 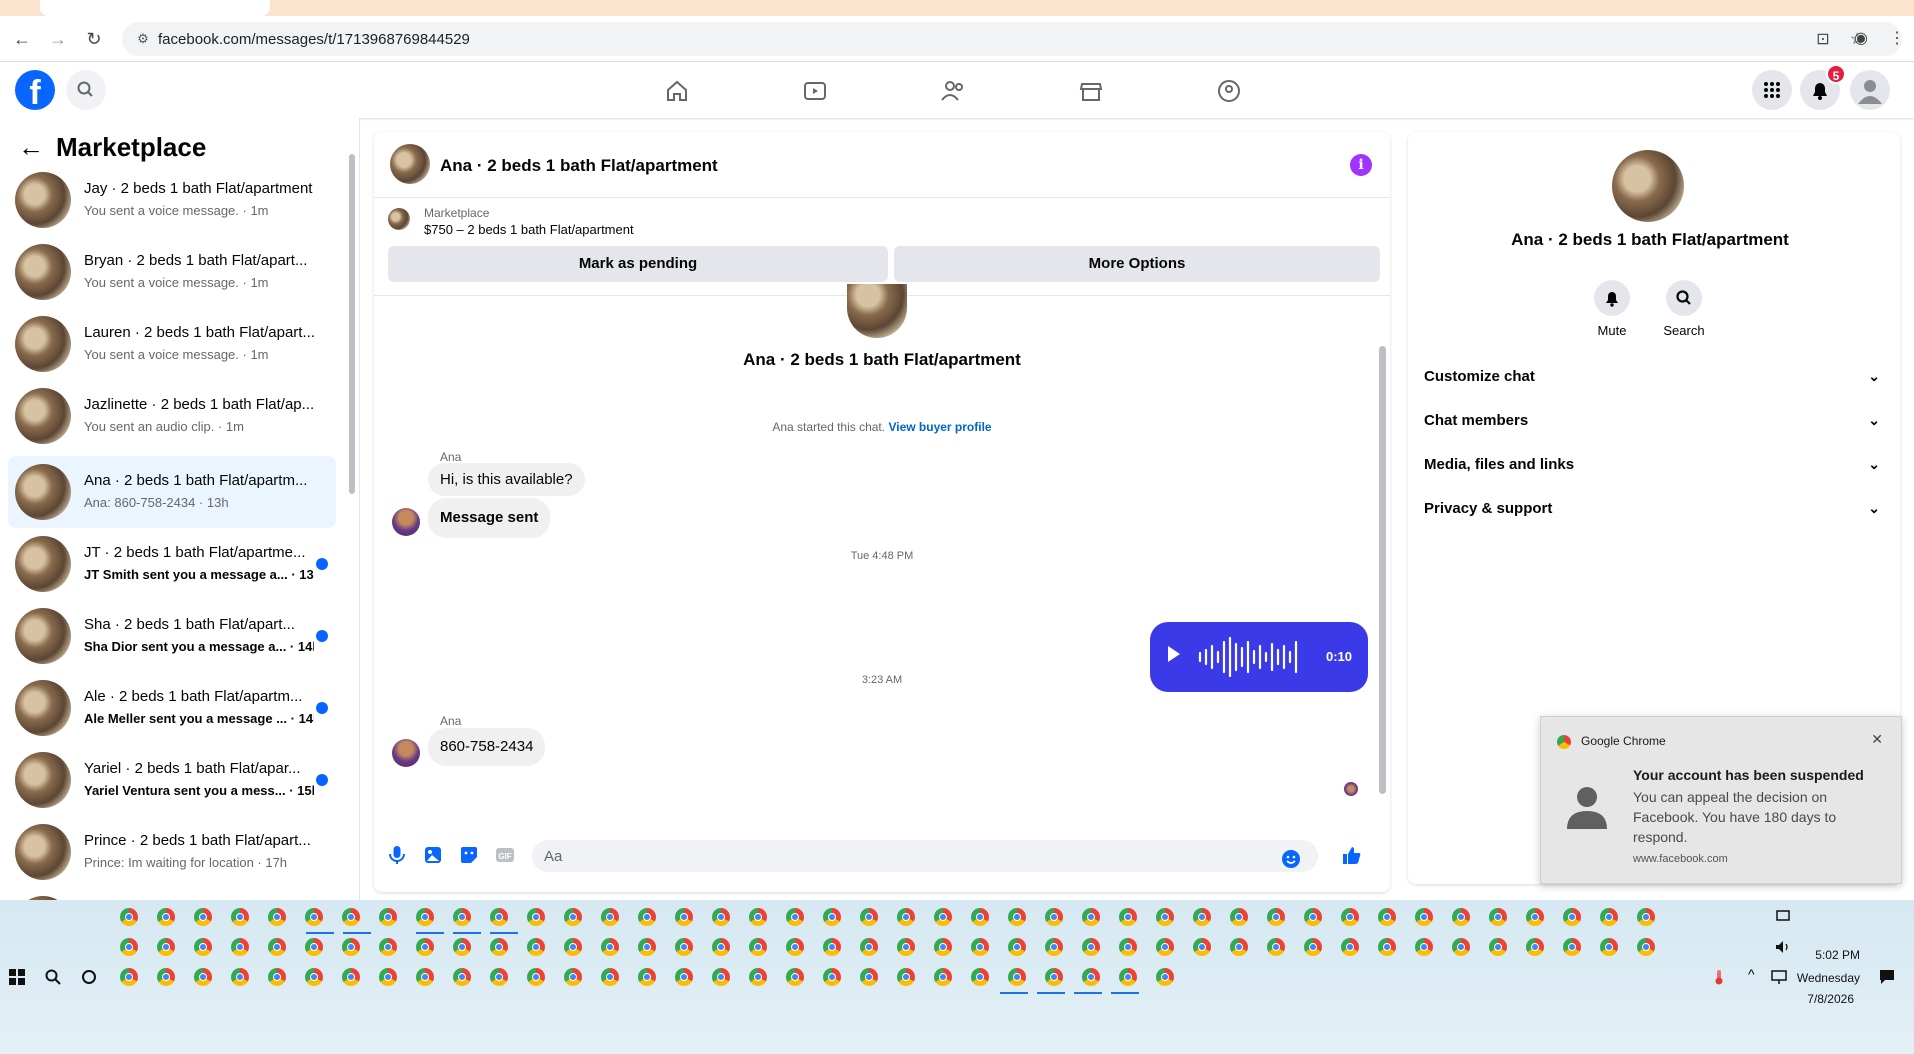 What do you see at coordinates (1652, 420) in the screenshot?
I see `chat-members-row: Chat members ⌄` at bounding box center [1652, 420].